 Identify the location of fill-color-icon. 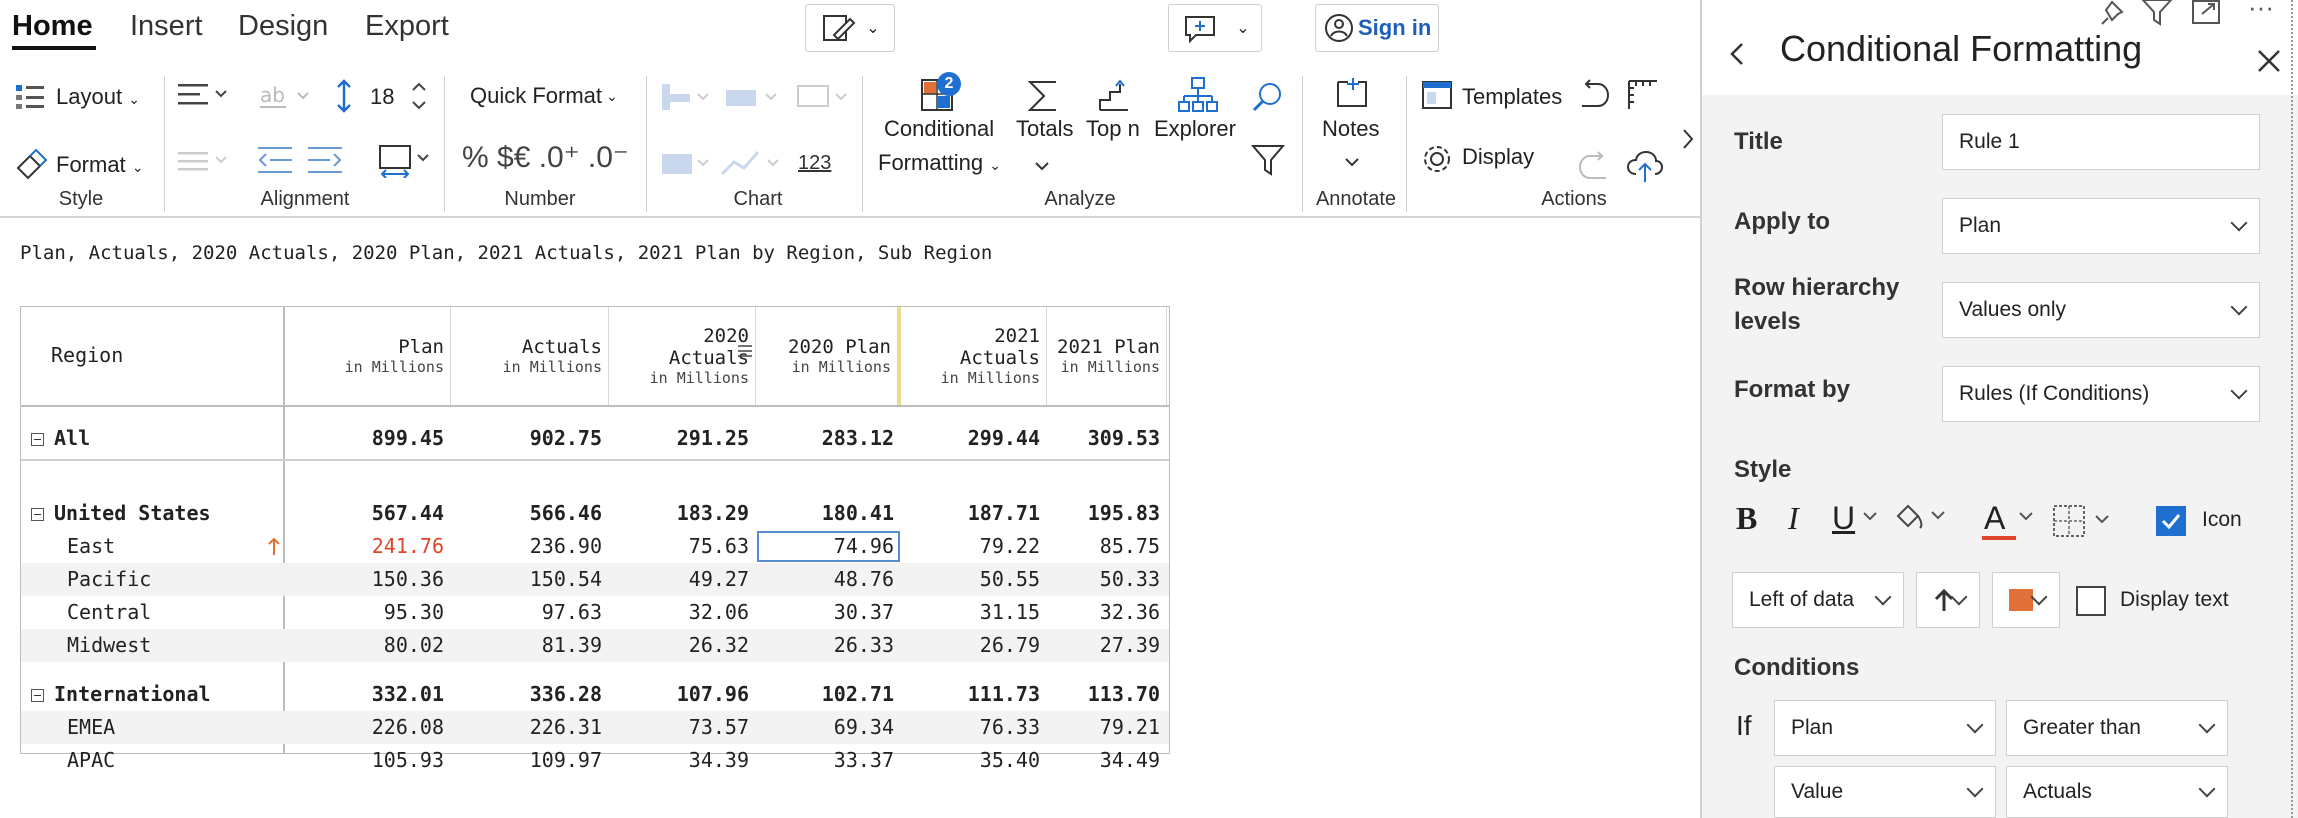
(1921, 520).